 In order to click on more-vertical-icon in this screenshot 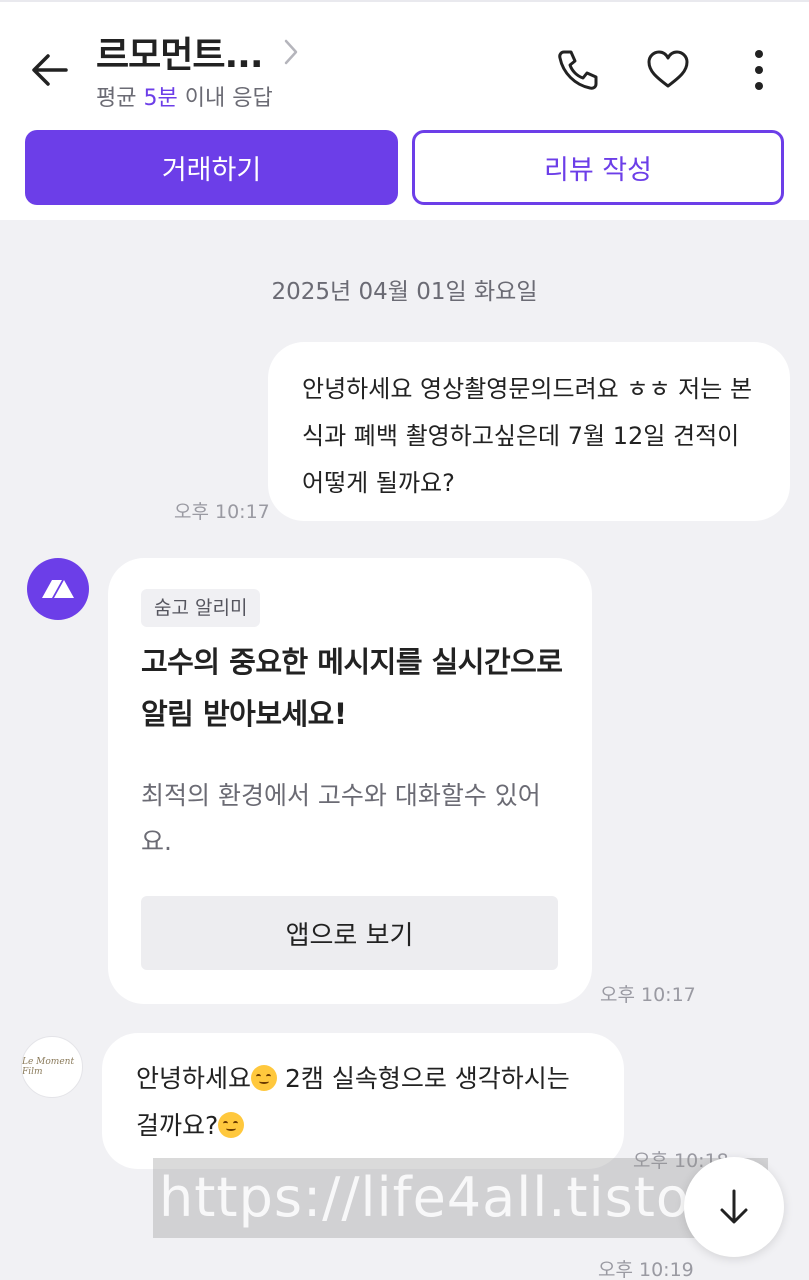, I will do `click(759, 70)`.